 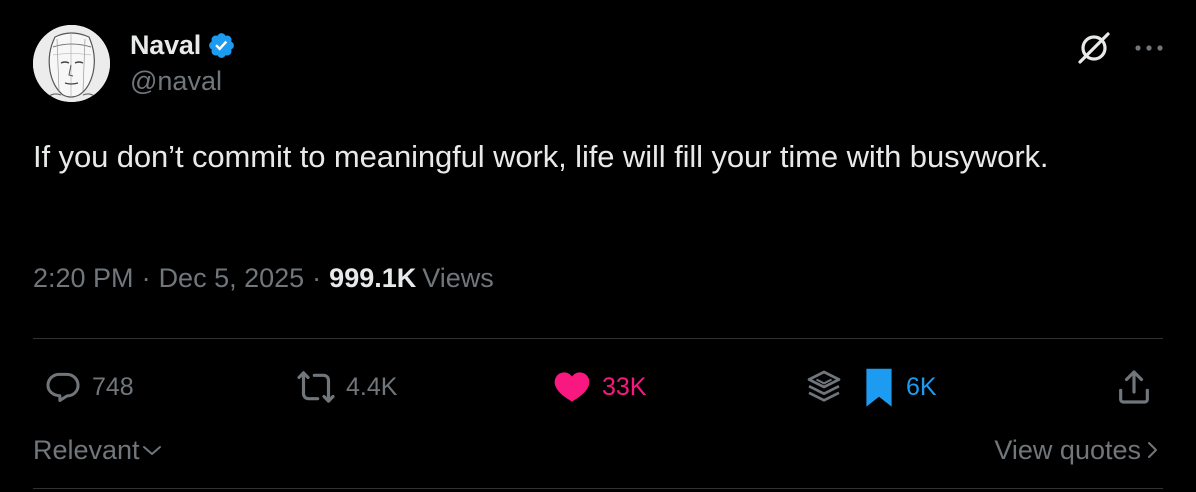 I want to click on like-icon, so click(x=572, y=387).